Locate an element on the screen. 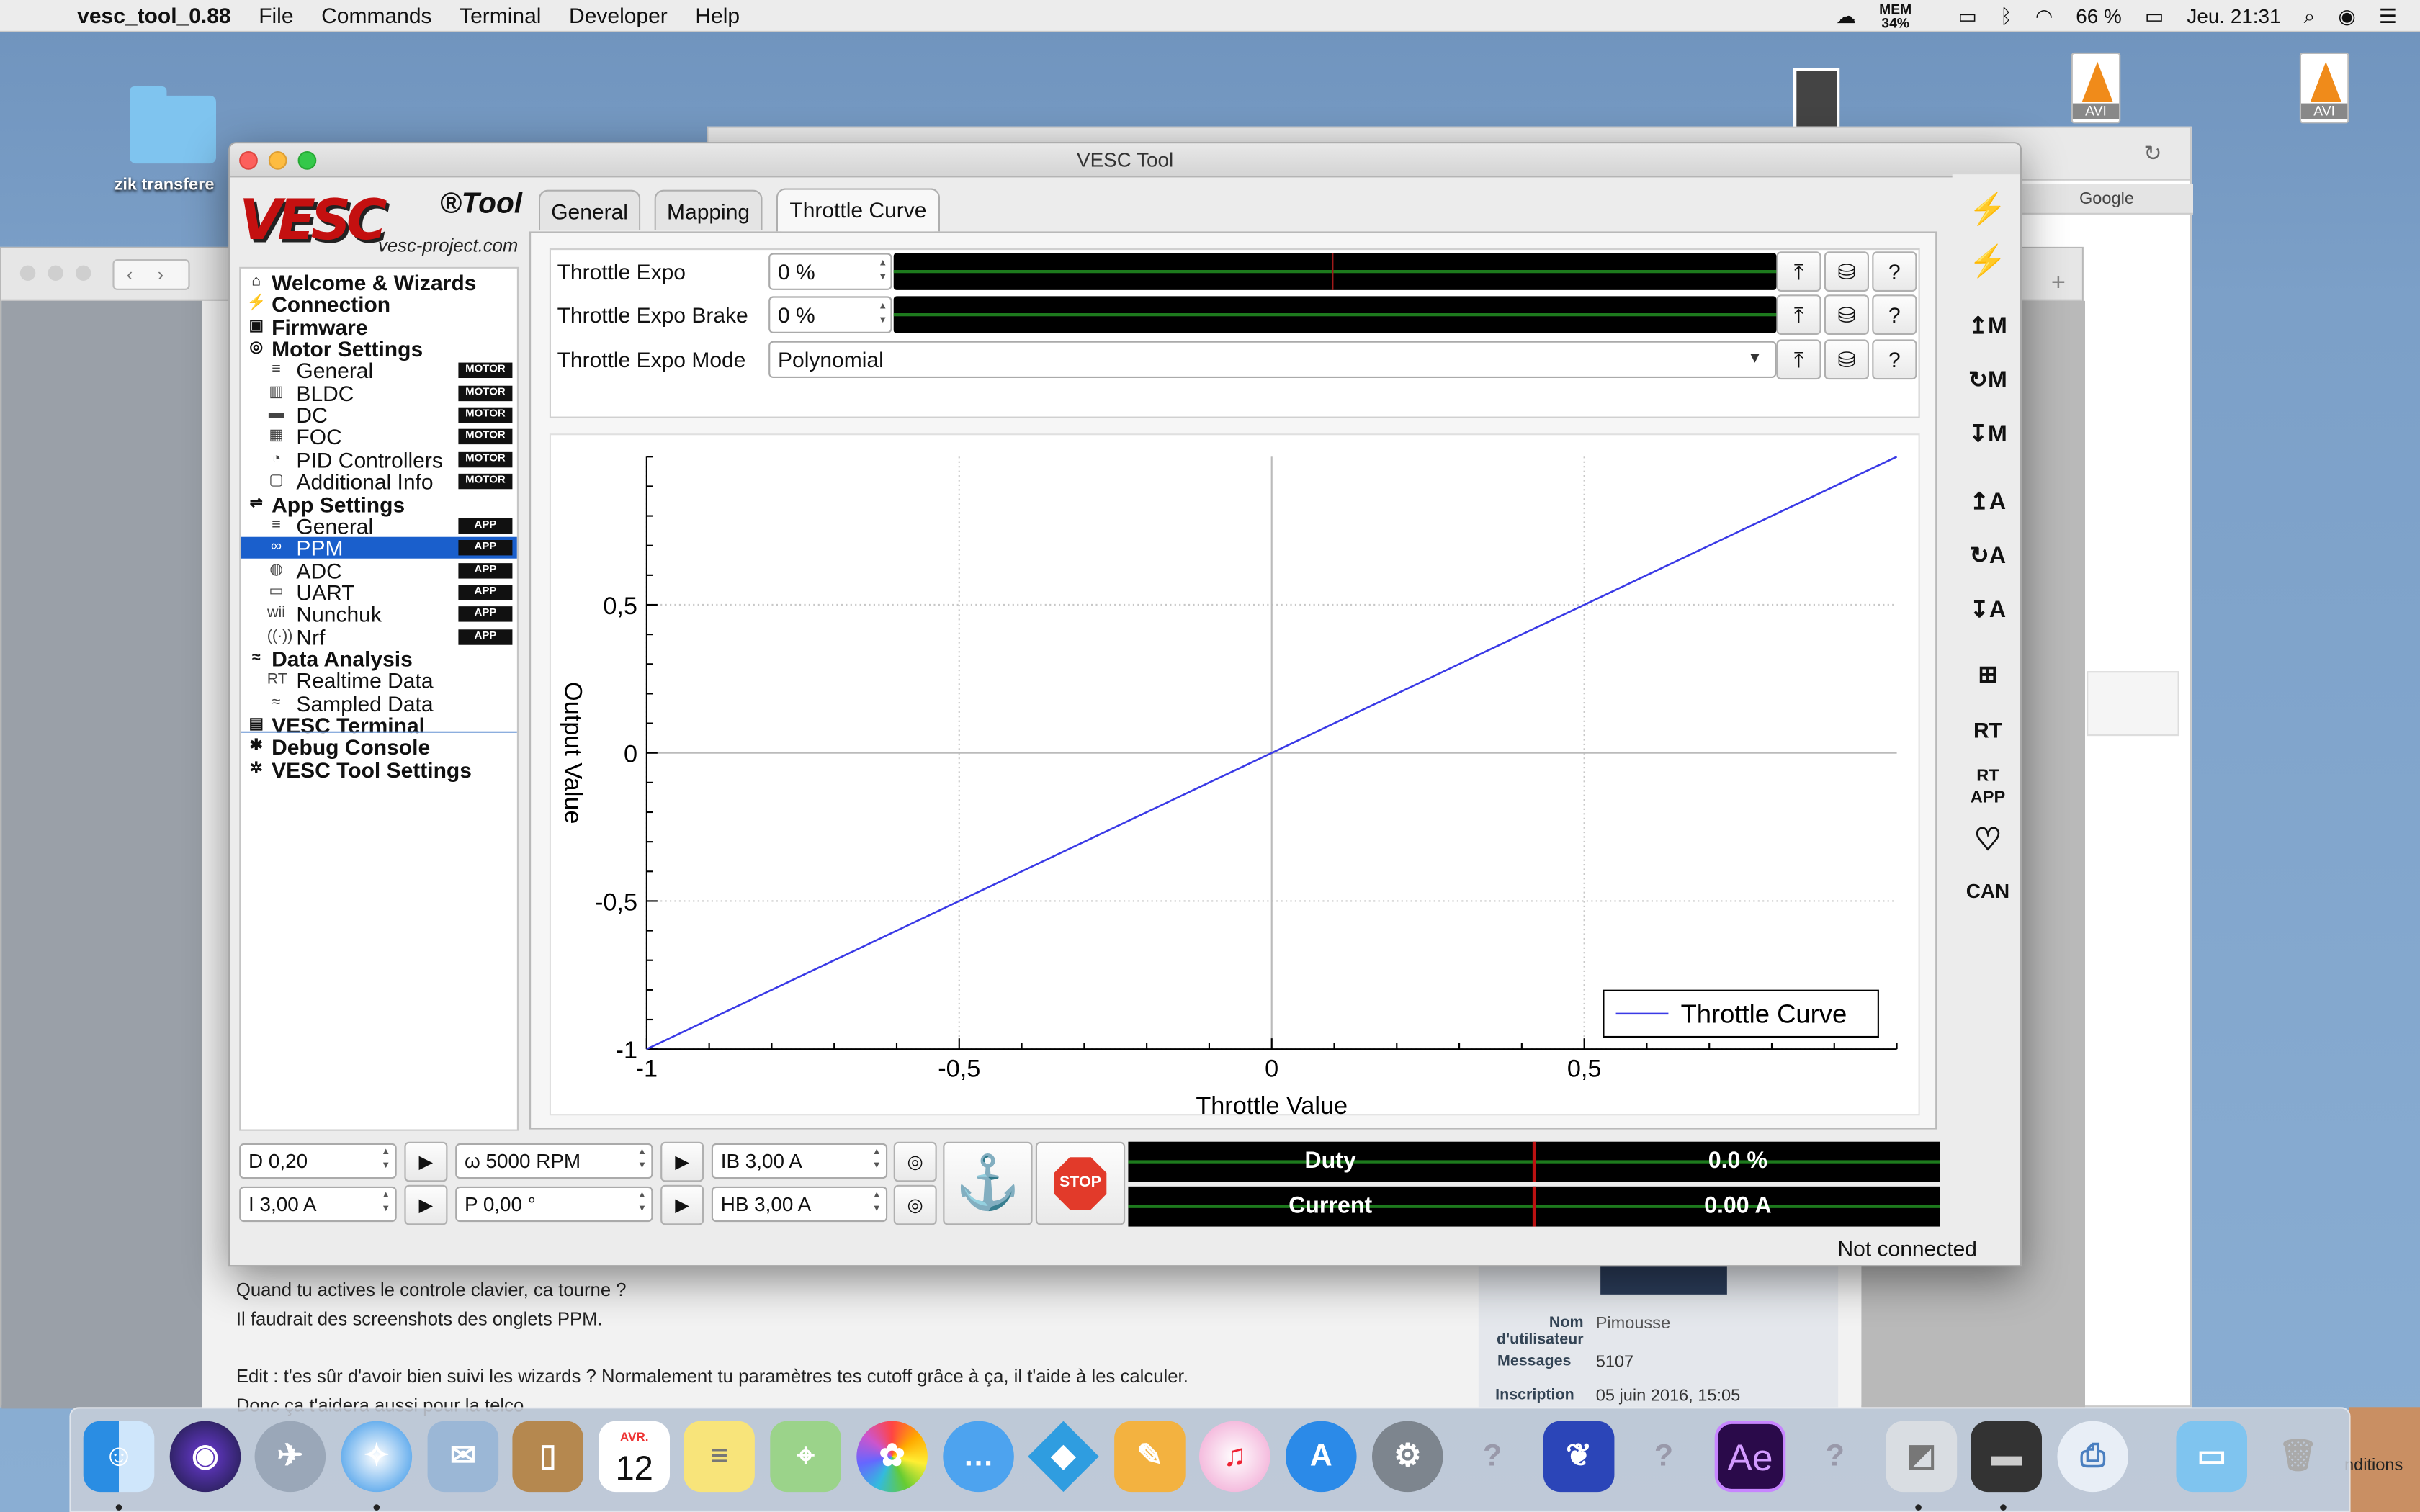 Image resolution: width=2420 pixels, height=1512 pixels. calendar-icon: AVR. 12 is located at coordinates (634, 1457).